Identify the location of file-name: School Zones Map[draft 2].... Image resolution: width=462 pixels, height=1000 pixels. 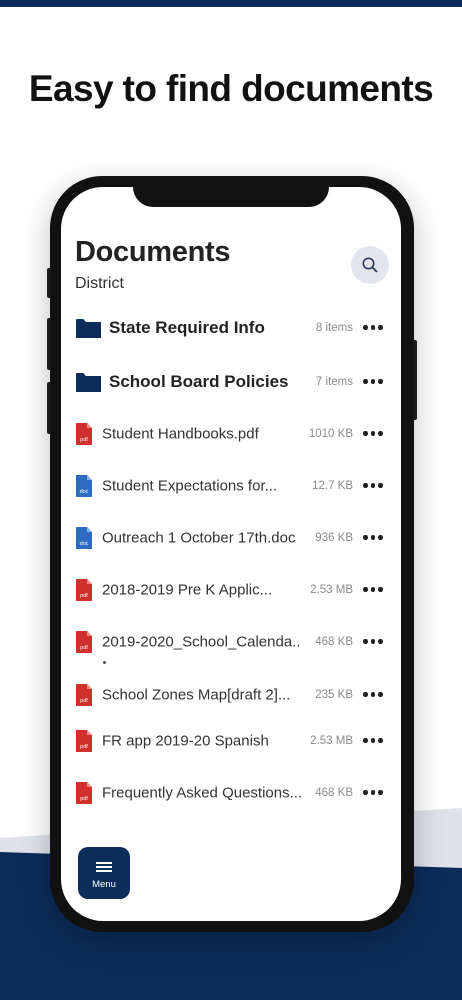
(196, 695).